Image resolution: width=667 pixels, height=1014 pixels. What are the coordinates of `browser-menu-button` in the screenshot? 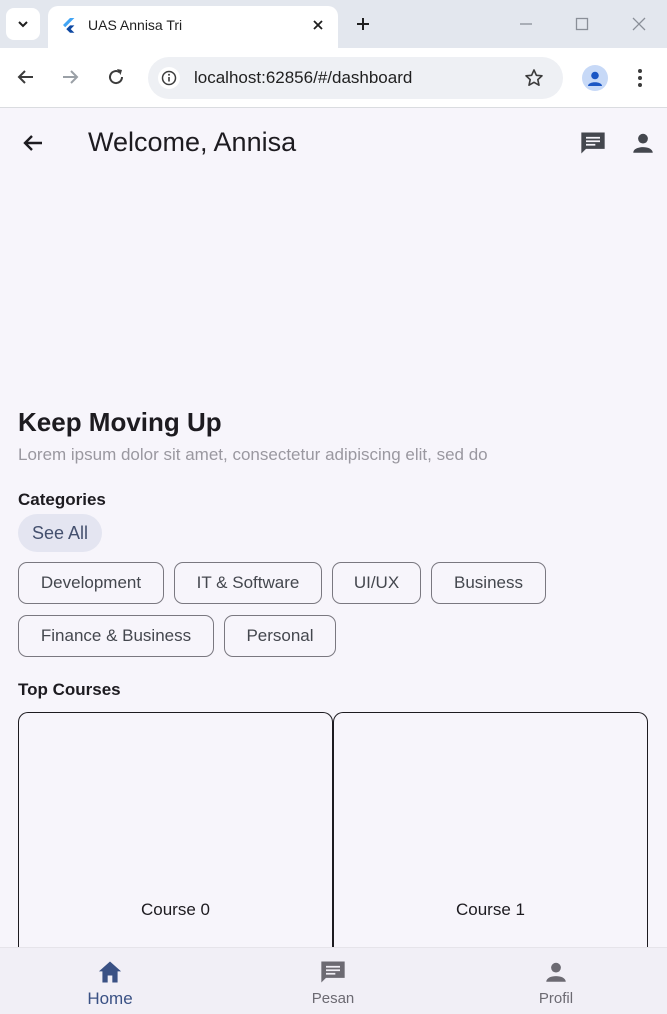 It's located at (640, 78).